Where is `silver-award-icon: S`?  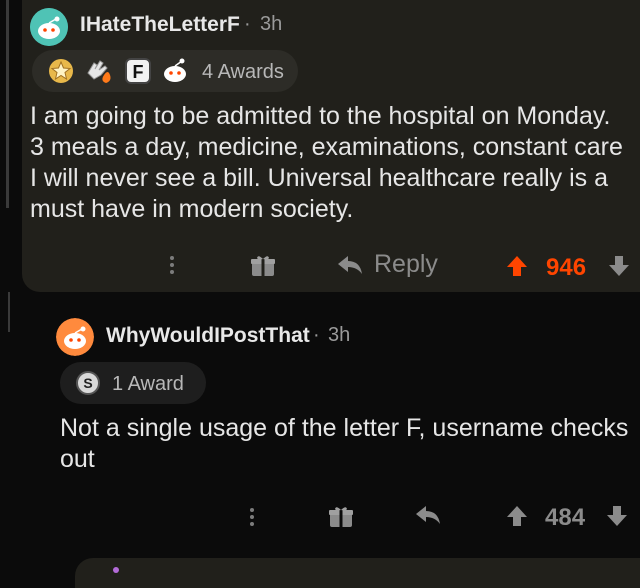
silver-award-icon: S is located at coordinates (88, 383).